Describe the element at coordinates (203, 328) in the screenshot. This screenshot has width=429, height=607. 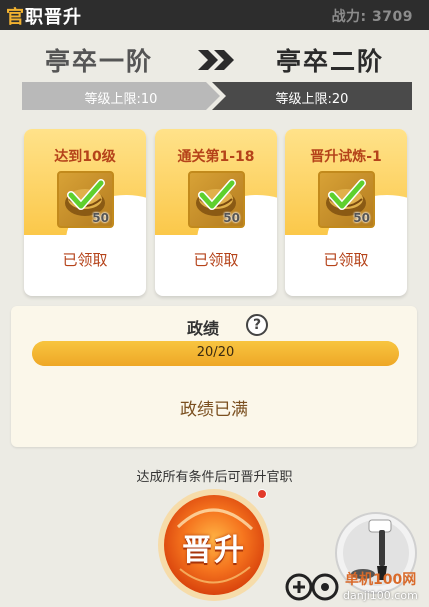
I see `politics-title: 政绩` at that location.